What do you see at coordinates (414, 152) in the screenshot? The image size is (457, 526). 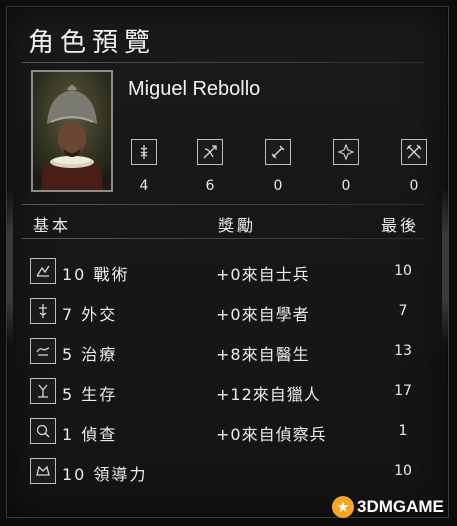 I see `crossed-swords-icon` at bounding box center [414, 152].